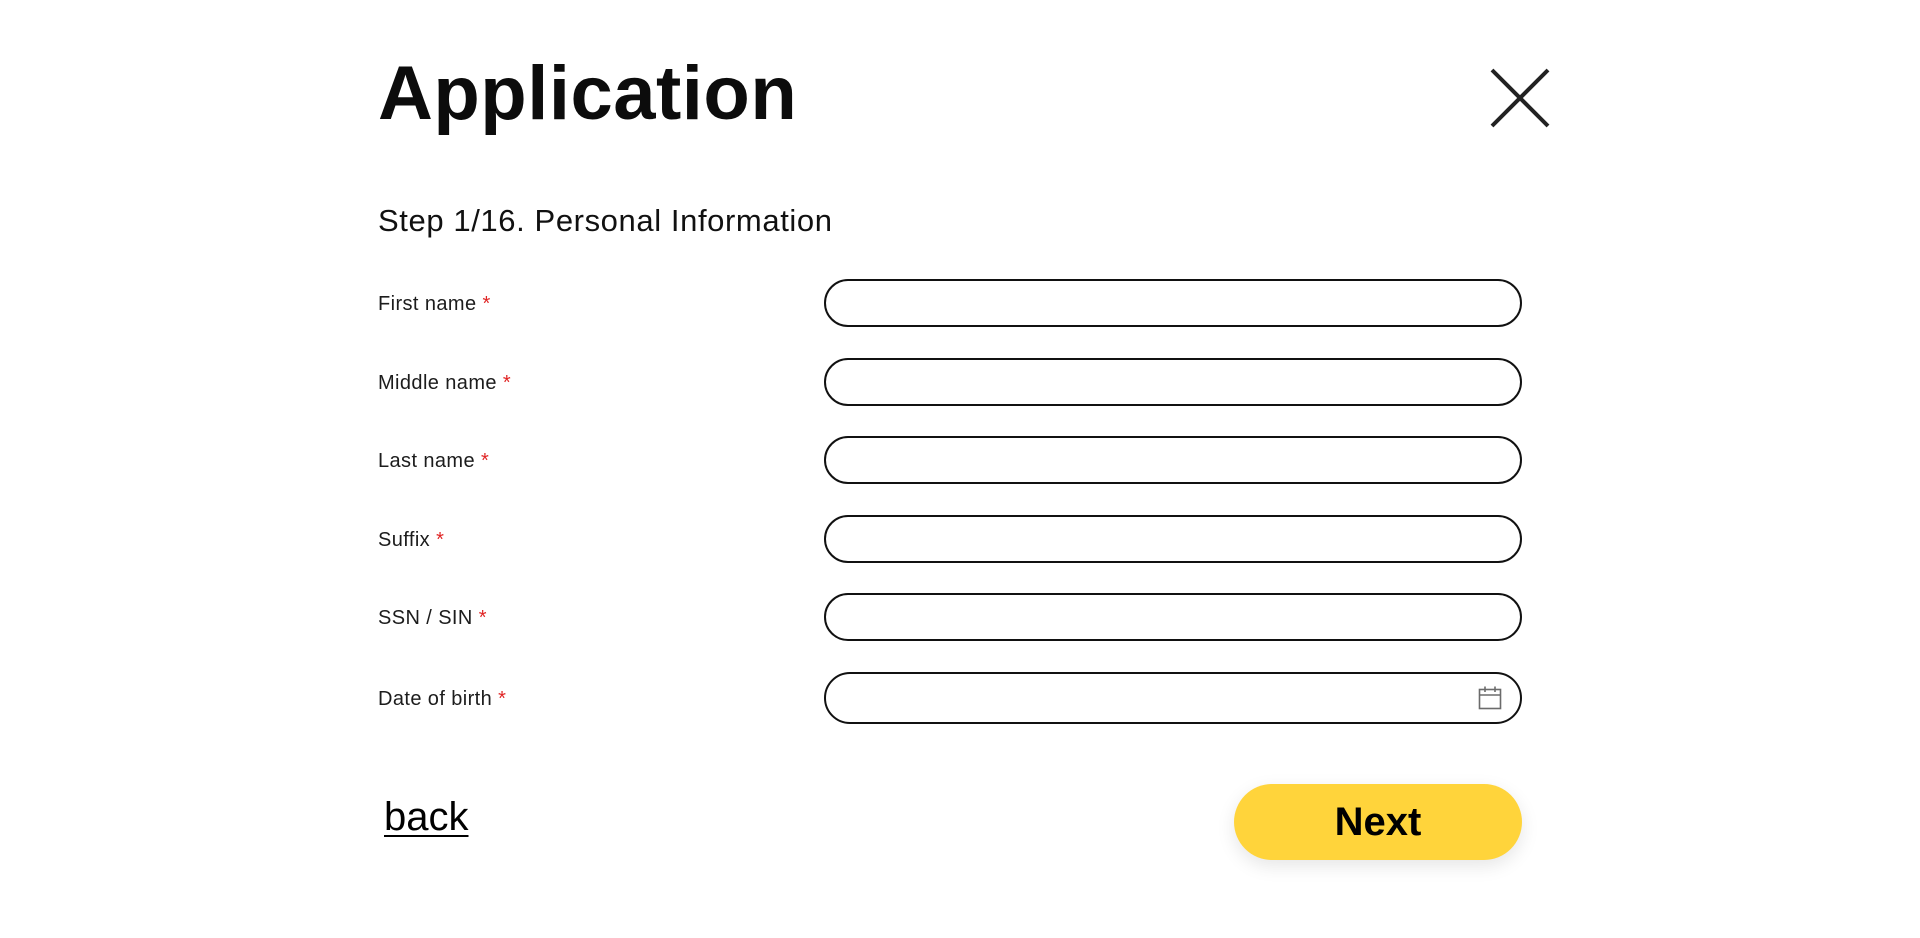 The width and height of the screenshot is (1920, 938). I want to click on ssn-sin-label-text: SSN / SIN, so click(425, 618).